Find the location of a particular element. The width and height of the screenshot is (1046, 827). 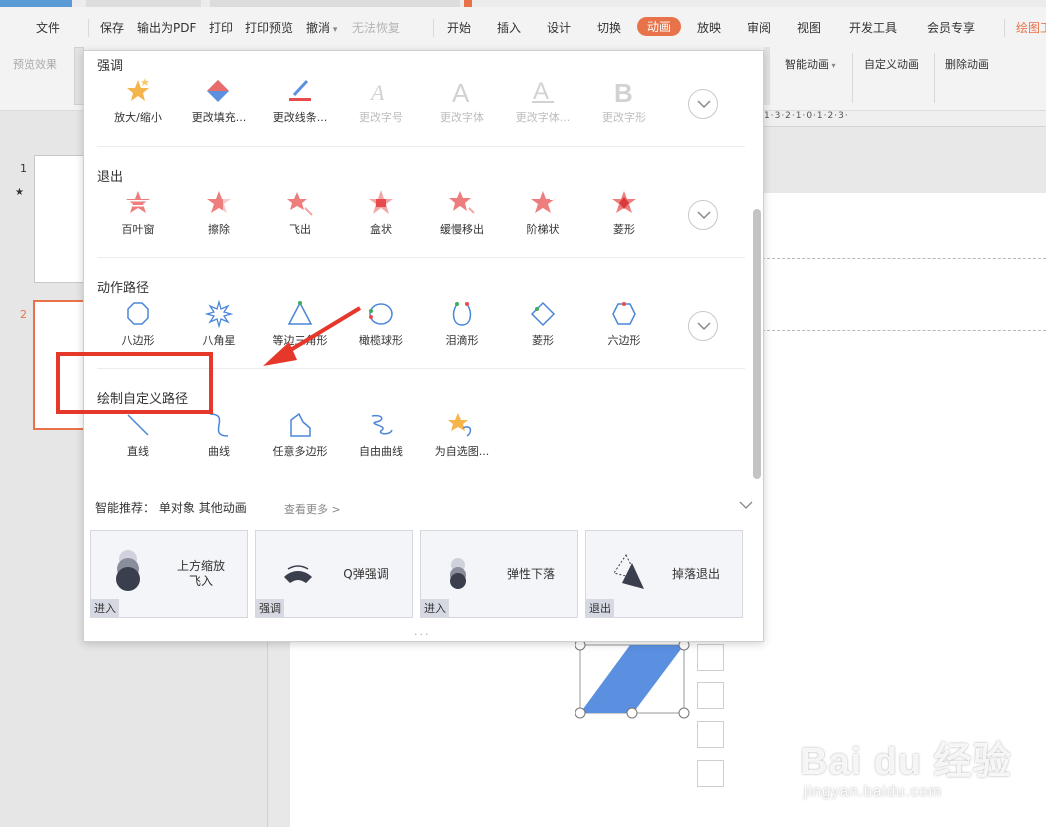

title-strip is located at coordinates (523, 3).